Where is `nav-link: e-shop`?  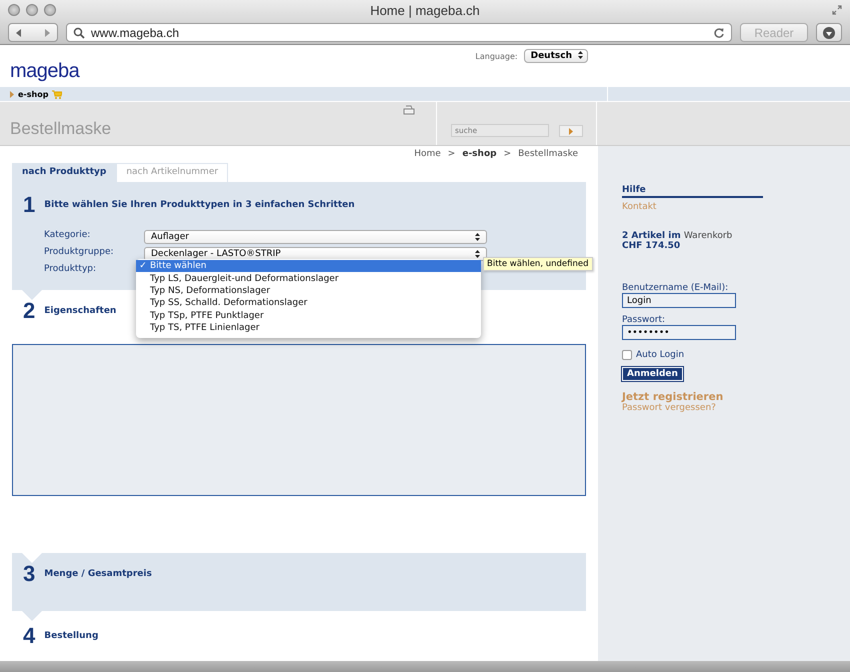 nav-link: e-shop is located at coordinates (33, 94).